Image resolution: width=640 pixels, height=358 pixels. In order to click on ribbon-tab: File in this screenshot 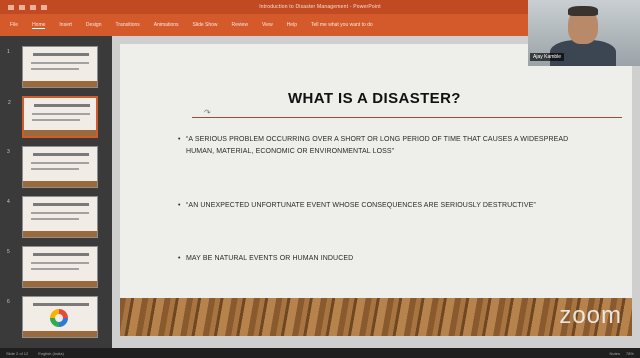, I will do `click(14, 25)`.